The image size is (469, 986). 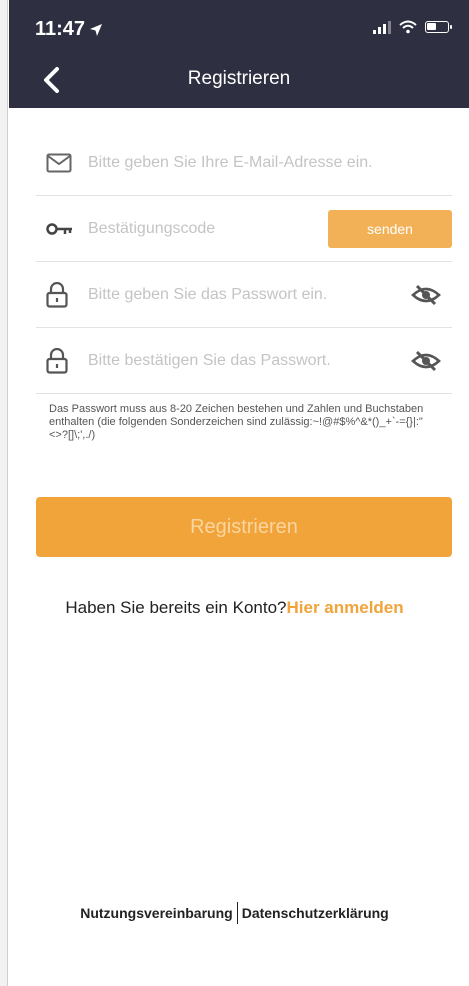 I want to click on window-edge, so click(x=4, y=493).